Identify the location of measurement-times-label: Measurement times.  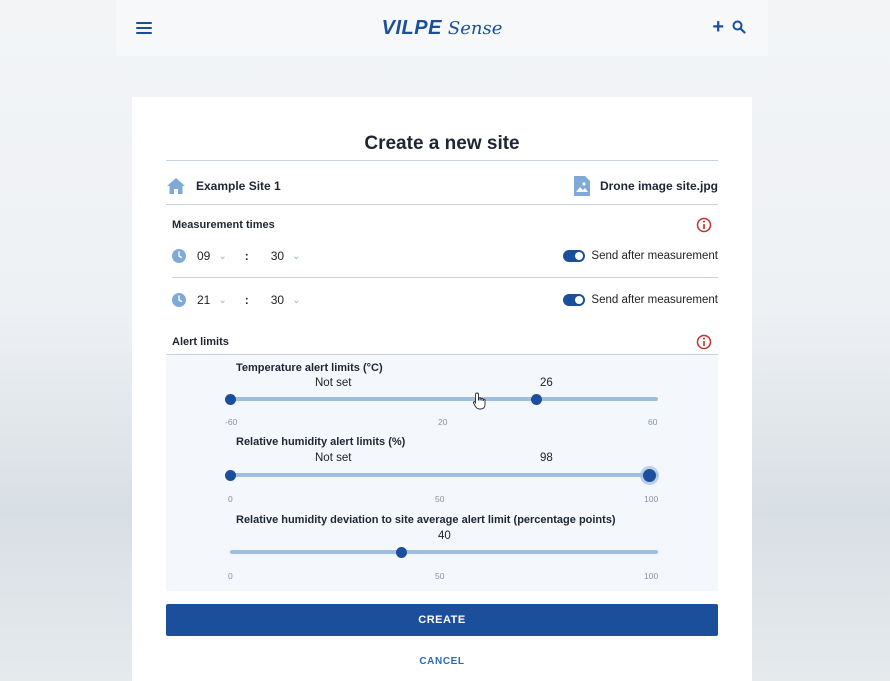
(223, 225).